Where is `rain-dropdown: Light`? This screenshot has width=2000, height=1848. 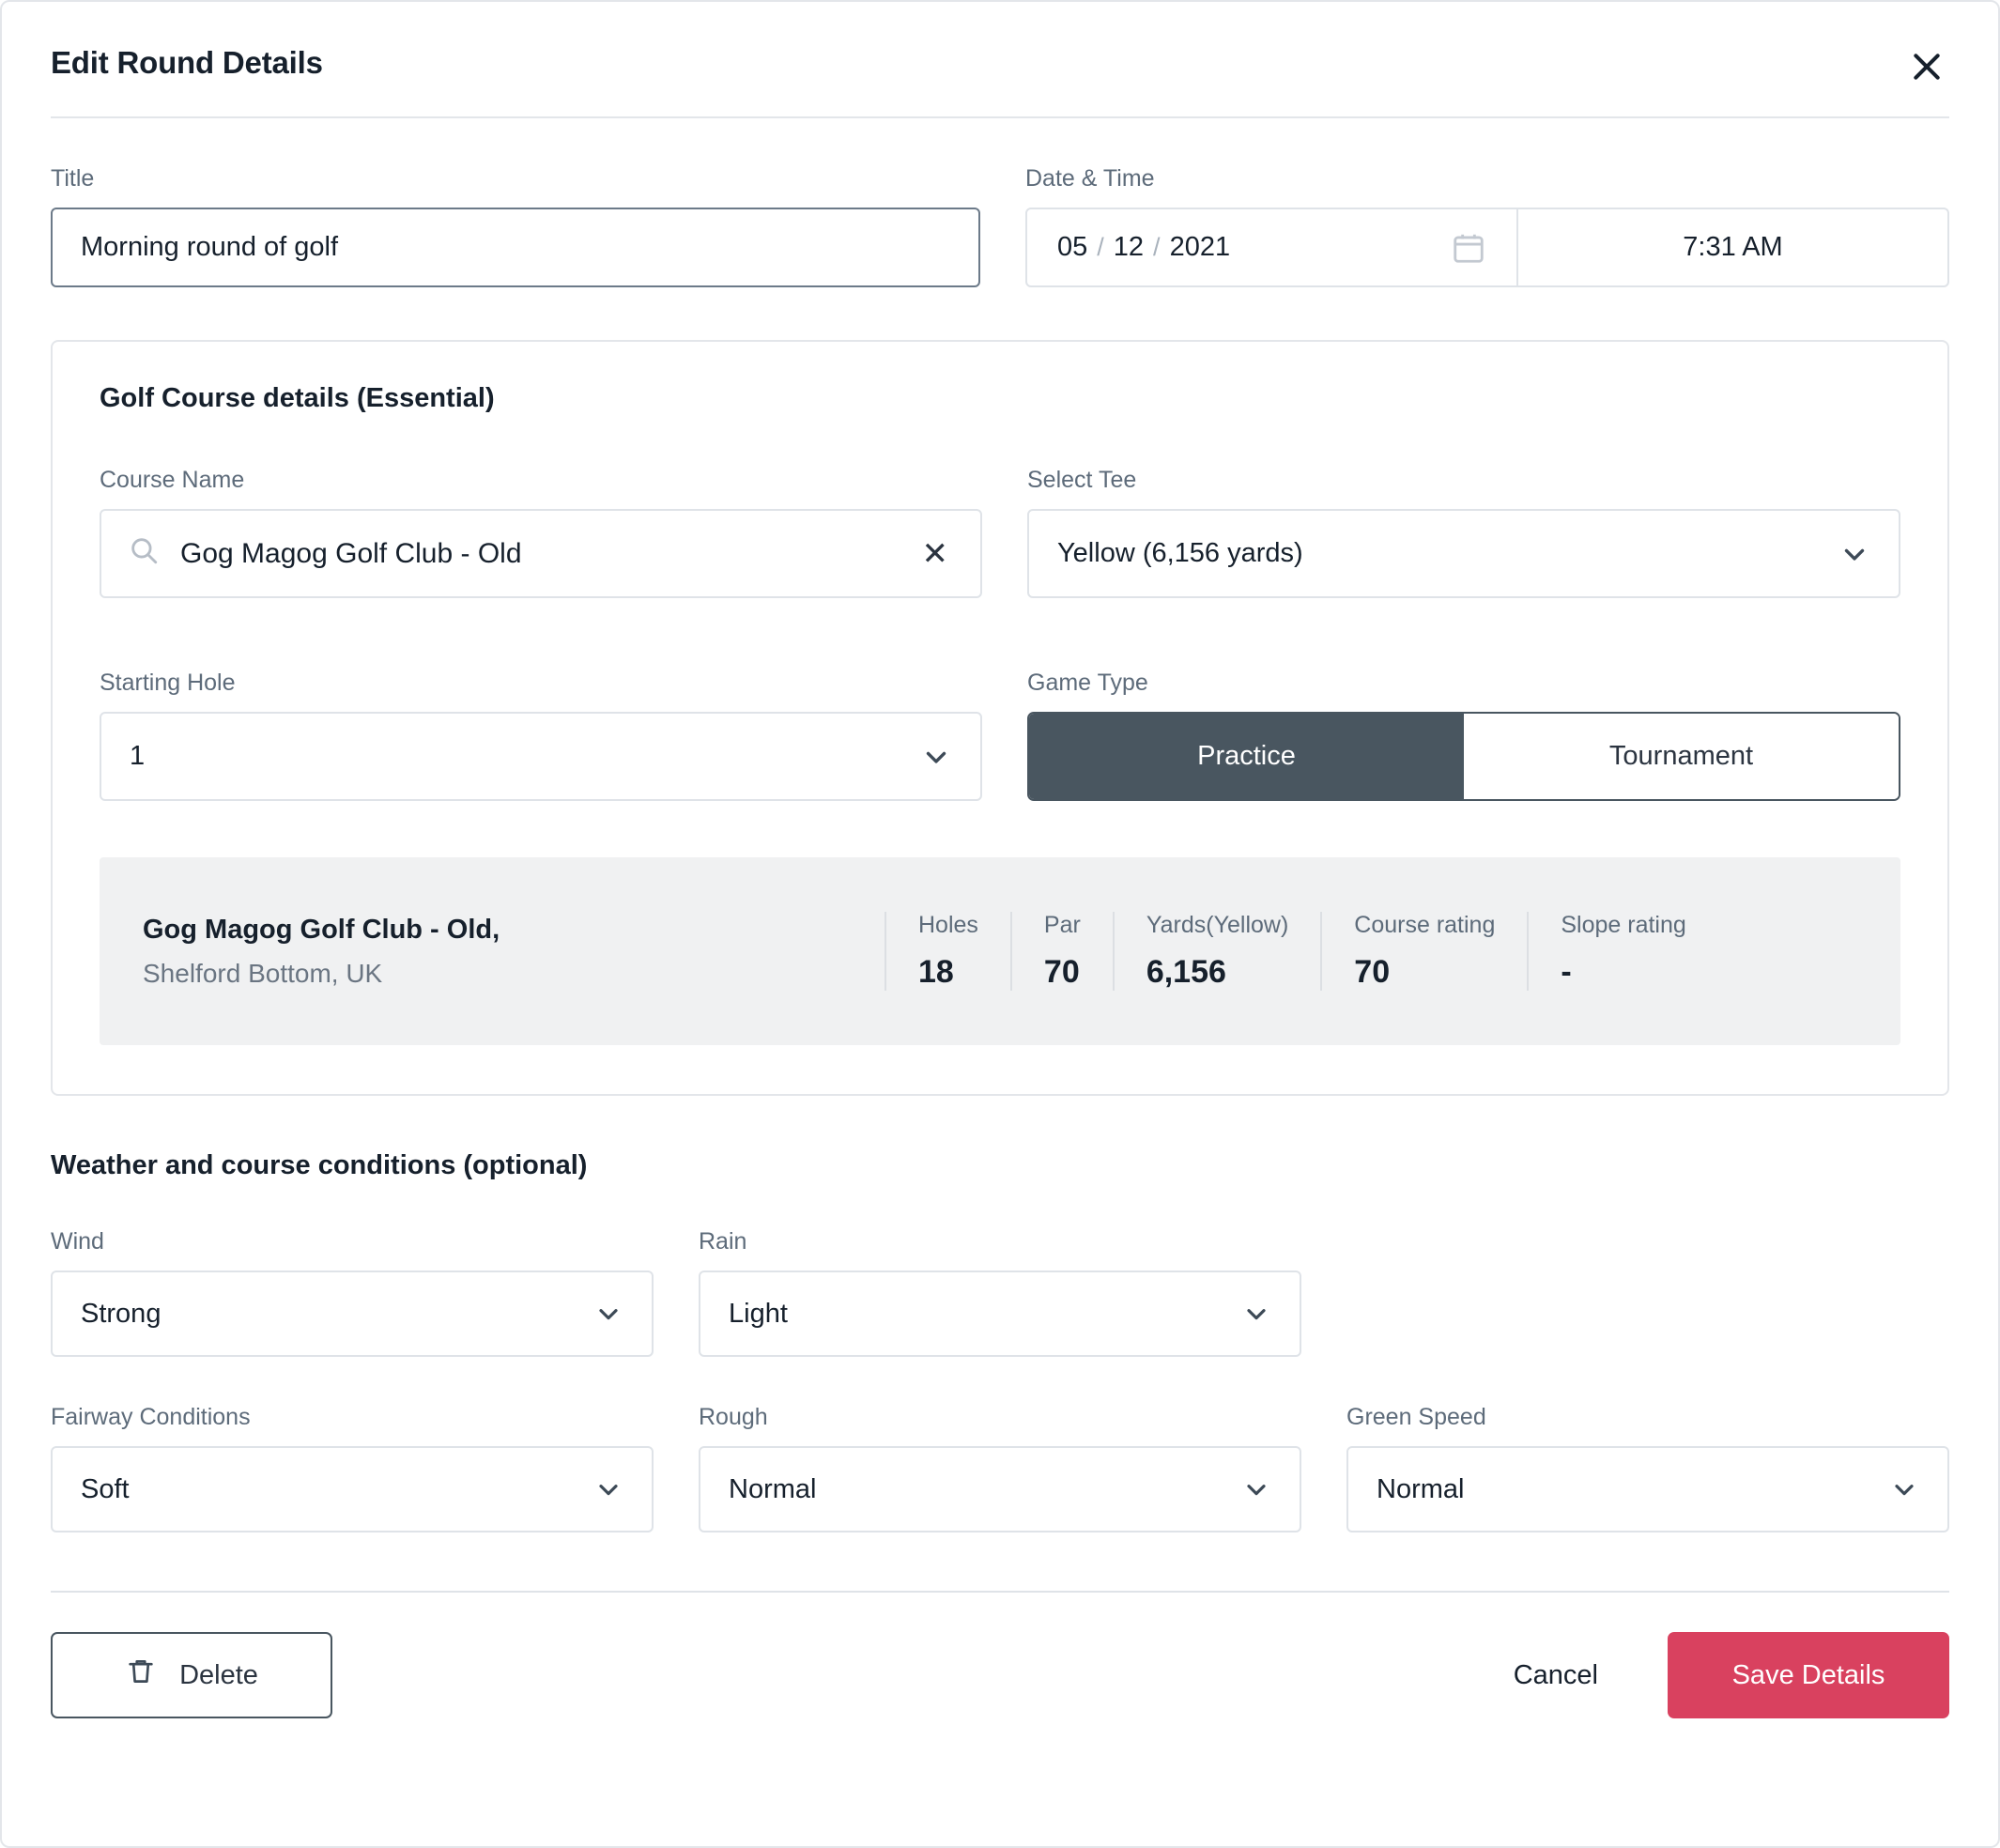 rain-dropdown: Light is located at coordinates (1000, 1313).